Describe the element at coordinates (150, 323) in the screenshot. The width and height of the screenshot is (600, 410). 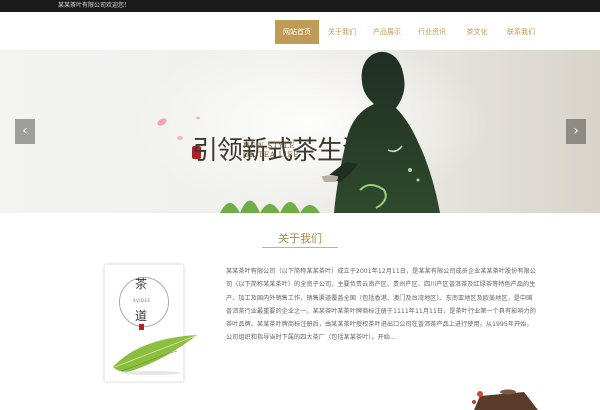
I see `tea-culture-card: 茶 AVIDEE 道` at that location.